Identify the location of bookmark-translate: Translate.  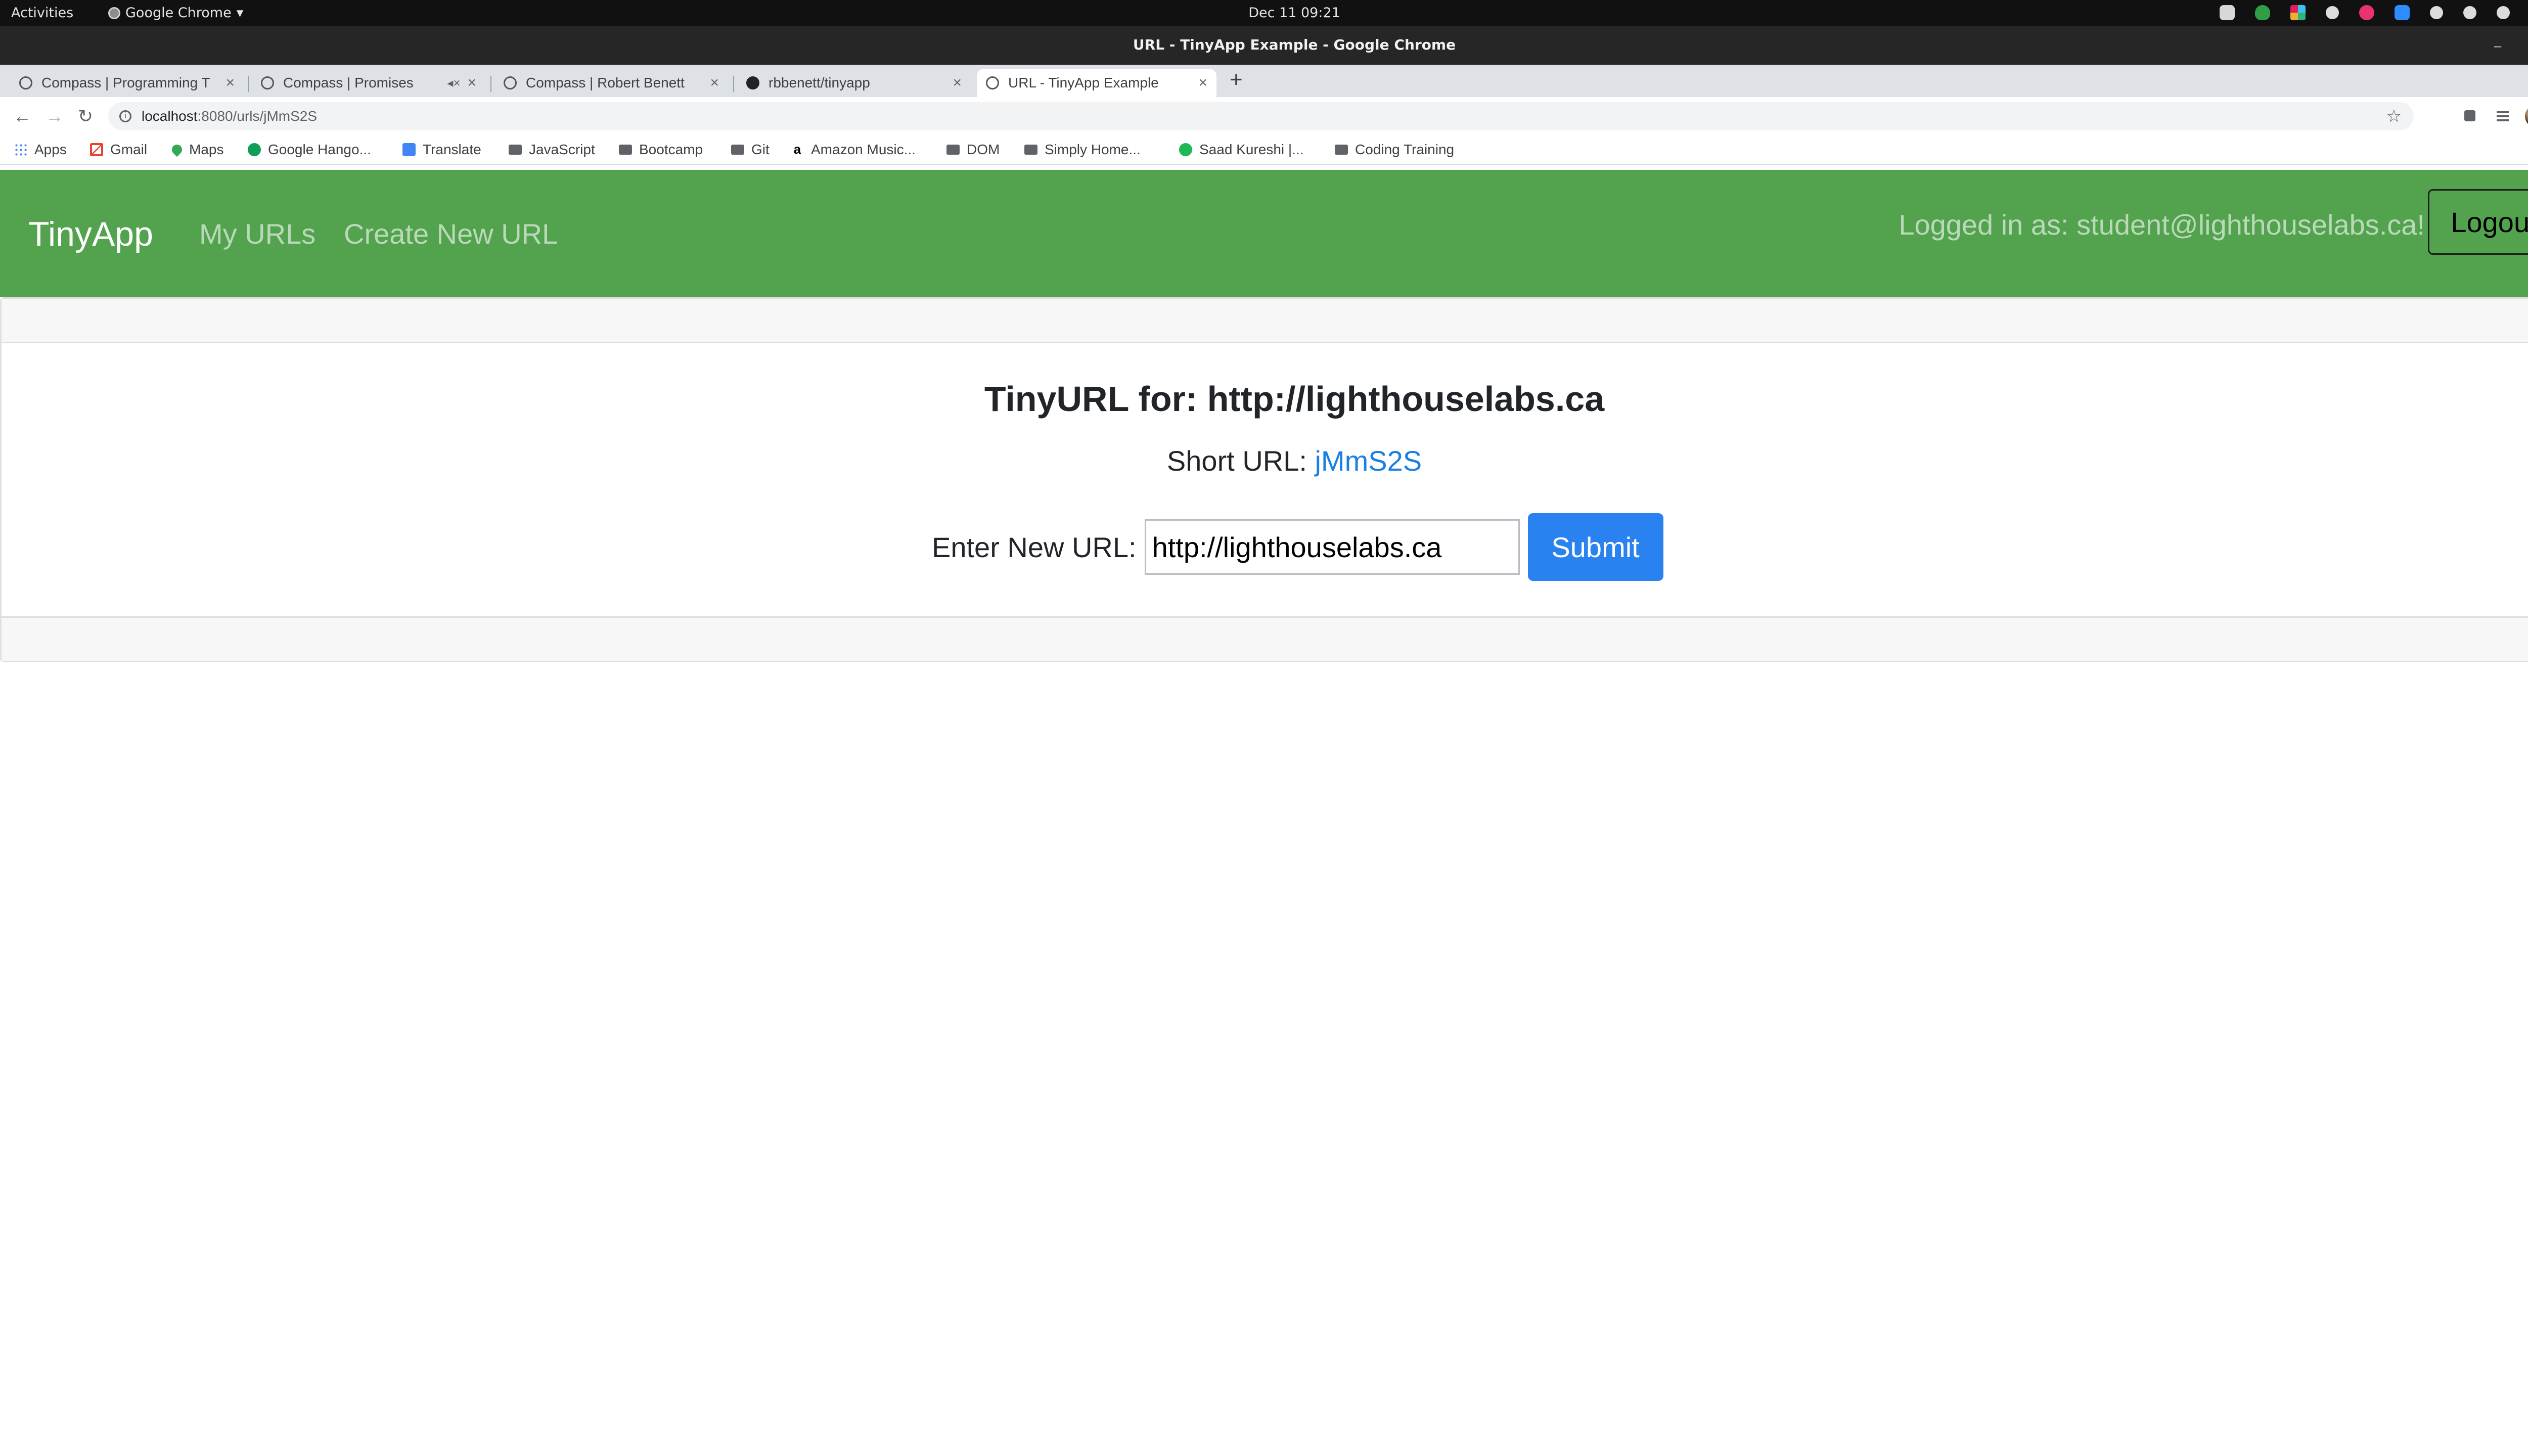
(442, 150).